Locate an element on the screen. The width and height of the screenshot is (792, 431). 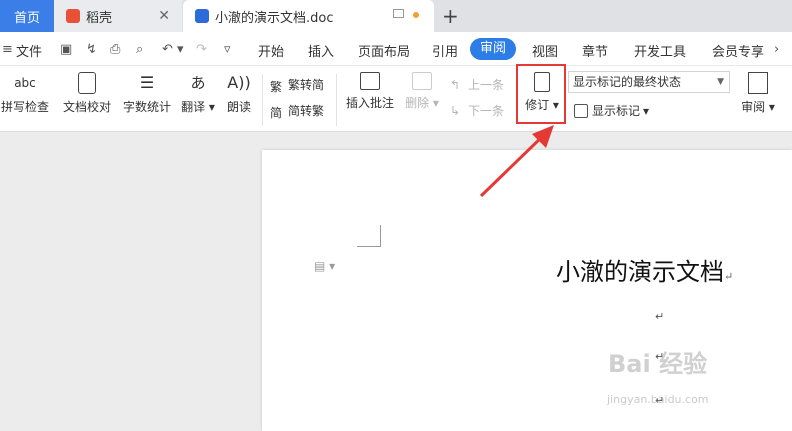
annotation-arrow is located at coordinates (516, 161).